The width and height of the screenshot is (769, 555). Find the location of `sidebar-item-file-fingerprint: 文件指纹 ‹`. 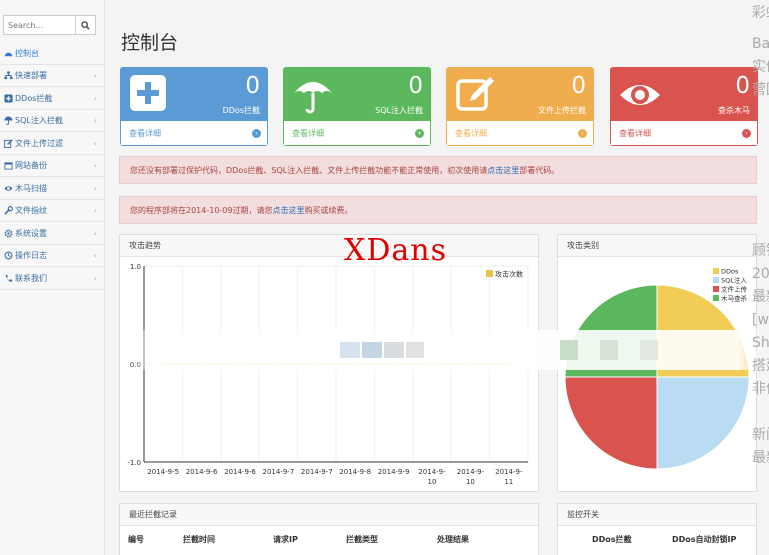

sidebar-item-file-fingerprint: 文件指纹 ‹ is located at coordinates (52, 211).